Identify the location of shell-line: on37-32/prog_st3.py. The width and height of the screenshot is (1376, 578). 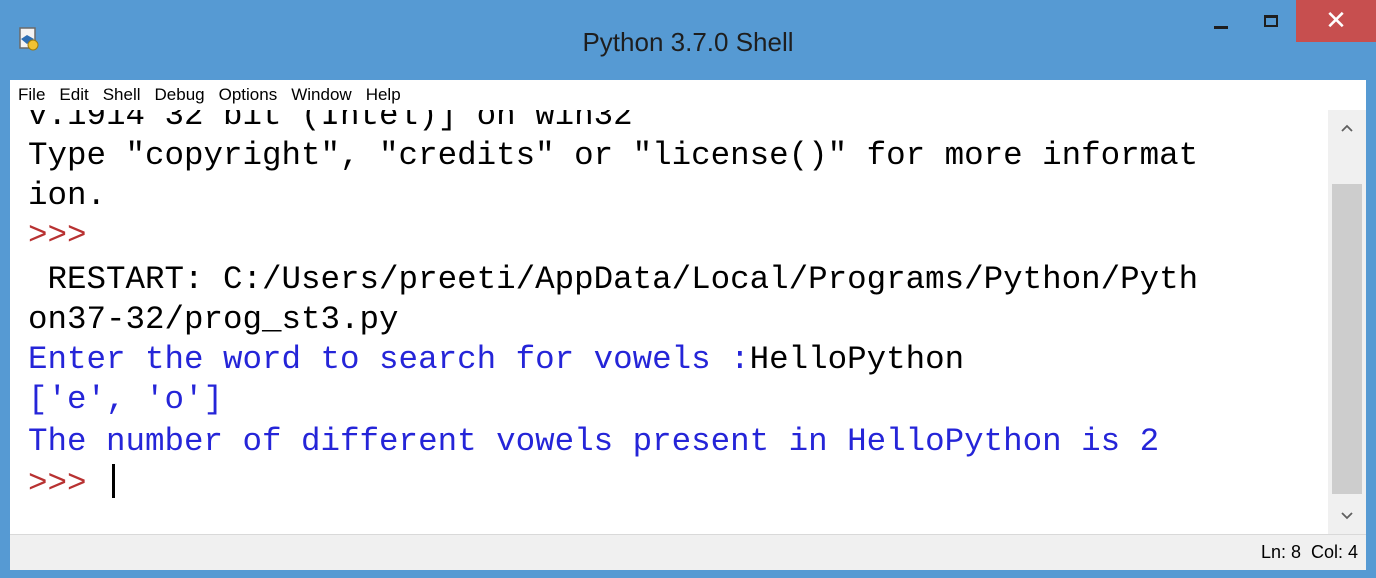
(213, 319).